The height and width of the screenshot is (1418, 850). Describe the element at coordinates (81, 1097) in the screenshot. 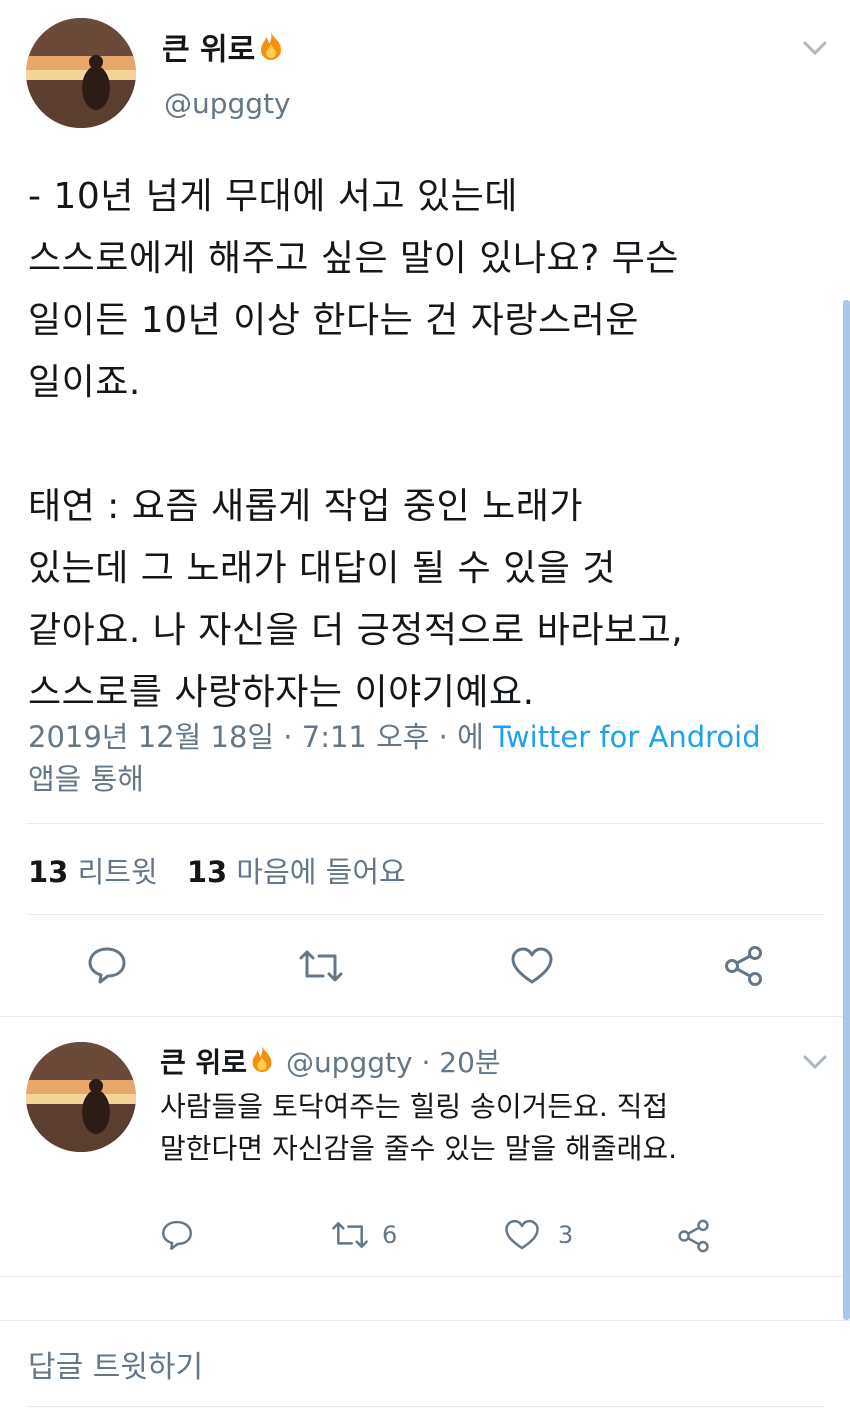

I see `reply-author-avatar` at that location.